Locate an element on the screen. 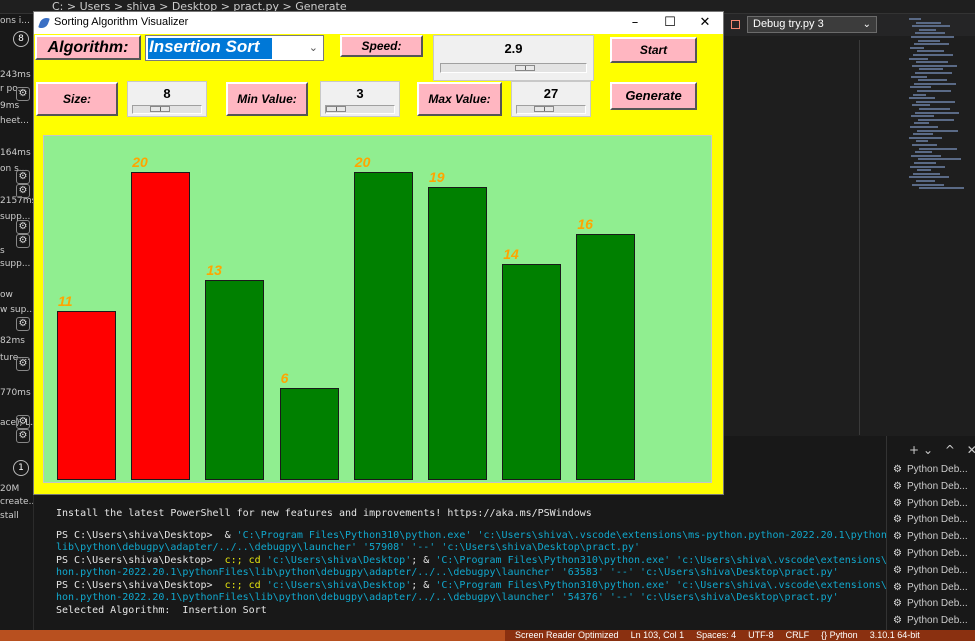  debug-config-value: Debug try.py 3 is located at coordinates (788, 24).